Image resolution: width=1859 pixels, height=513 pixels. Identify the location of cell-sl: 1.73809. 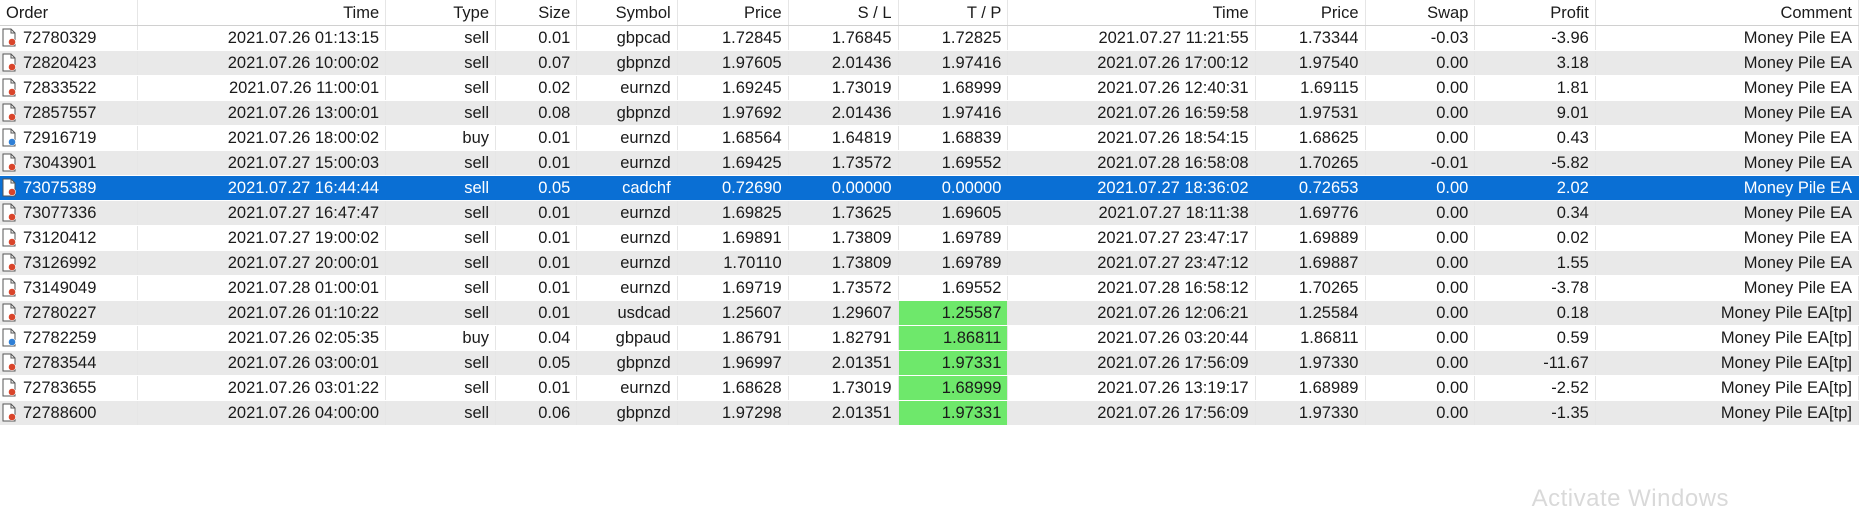
(843, 263).